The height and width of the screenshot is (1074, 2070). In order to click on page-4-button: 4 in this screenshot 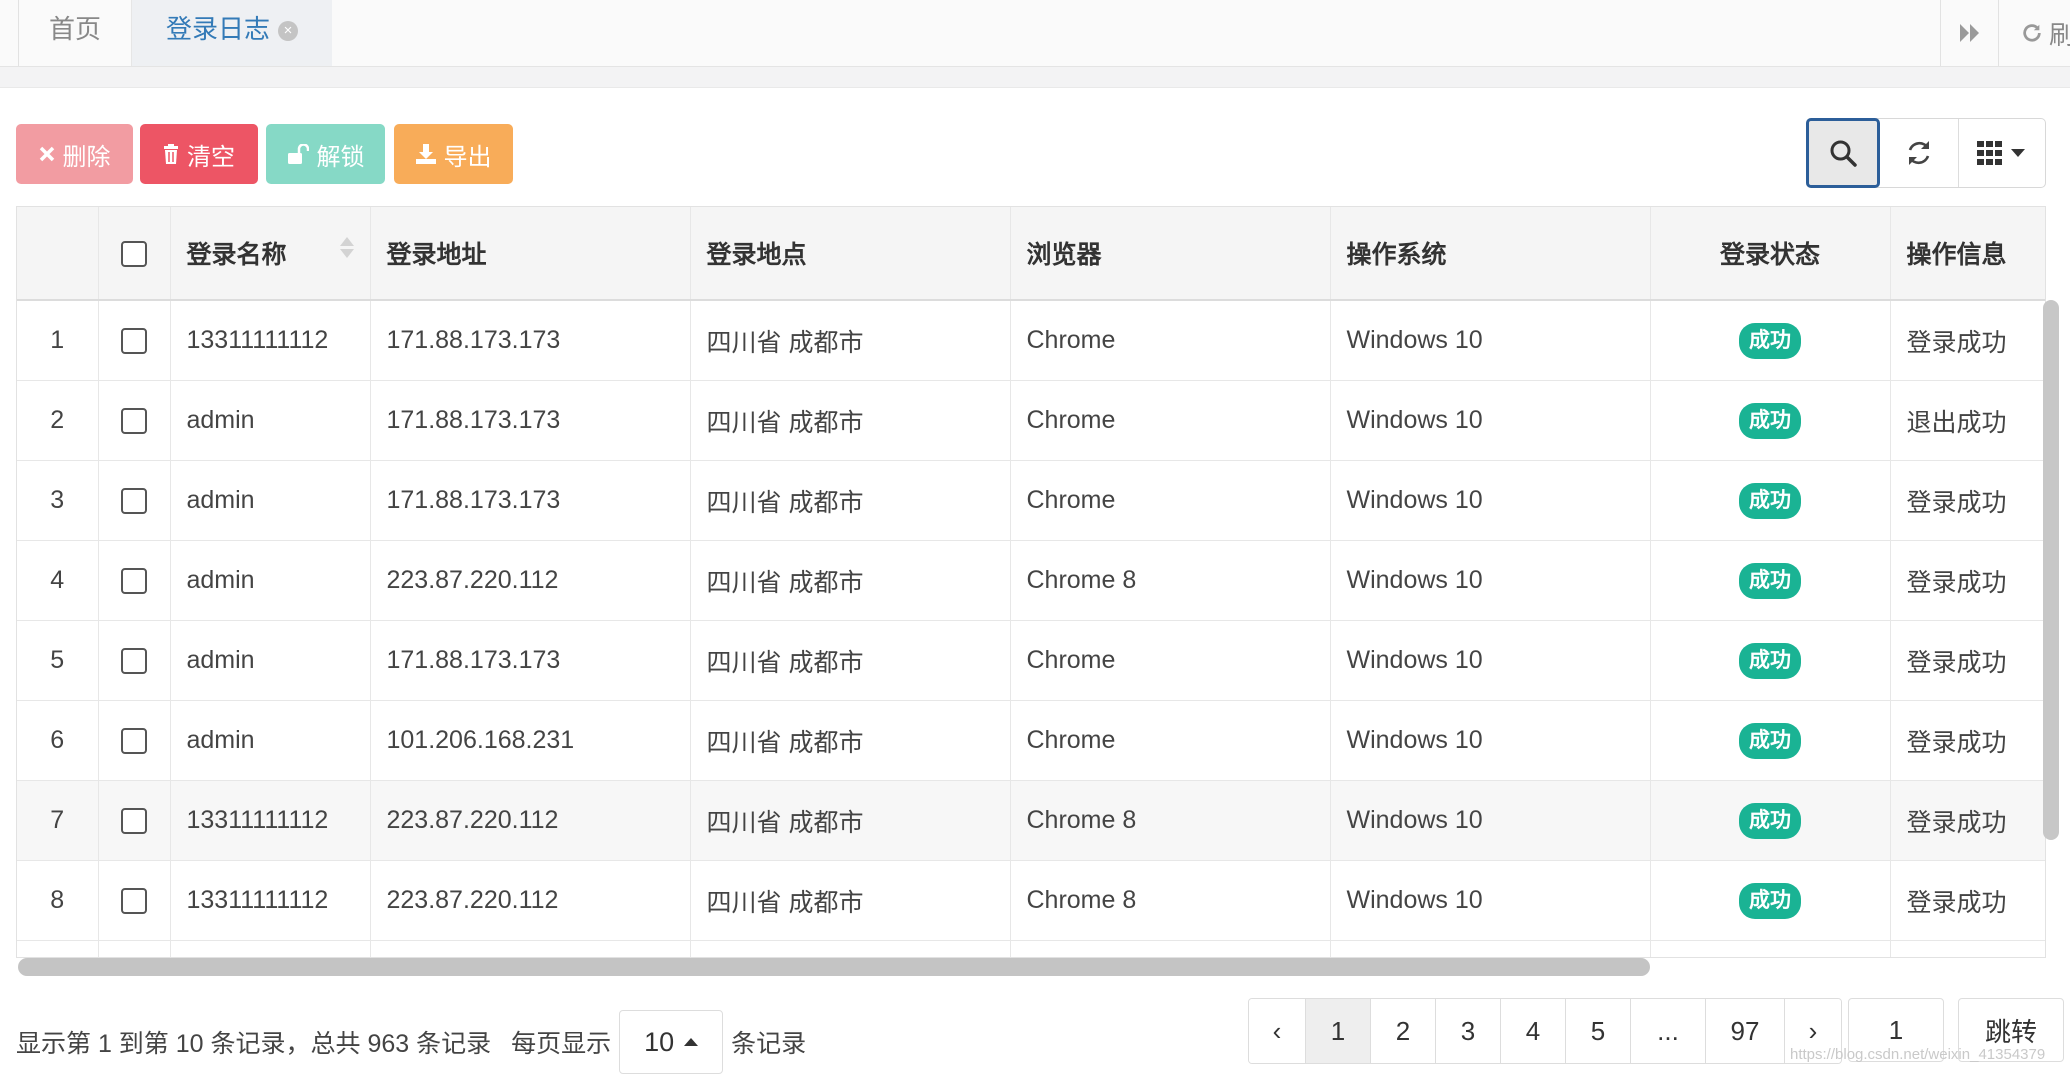, I will do `click(1533, 1031)`.